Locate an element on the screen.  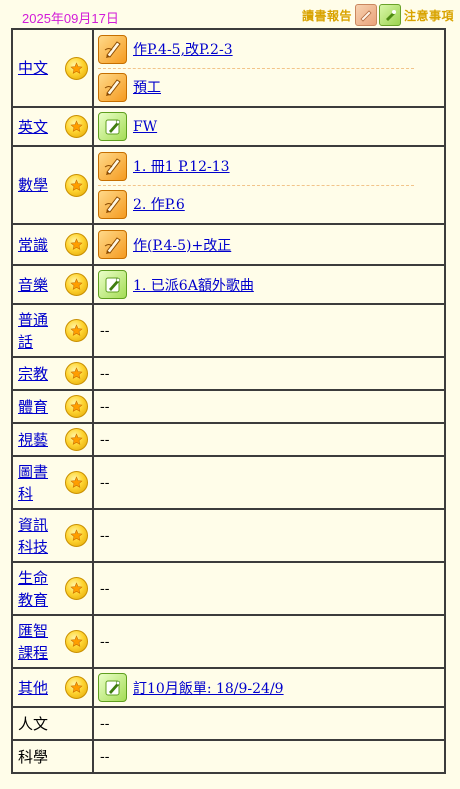
subject-row: 體育 -- is located at coordinates (228, 406).